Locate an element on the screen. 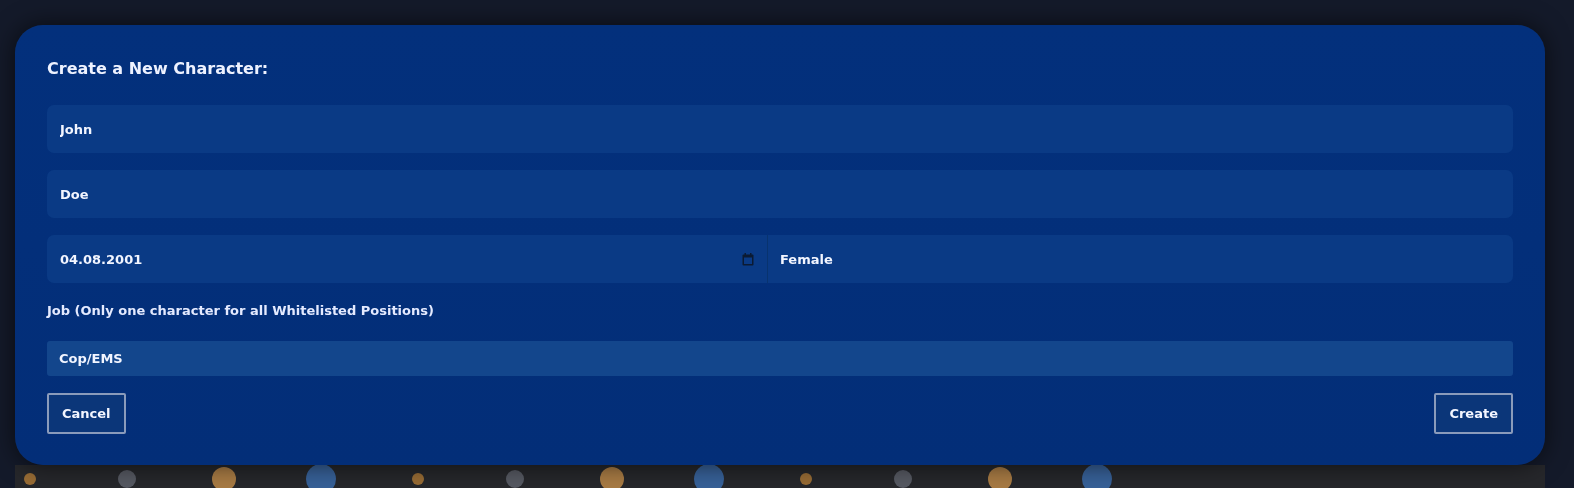 This screenshot has width=1574, height=488. create-button: Create is located at coordinates (1473, 413).